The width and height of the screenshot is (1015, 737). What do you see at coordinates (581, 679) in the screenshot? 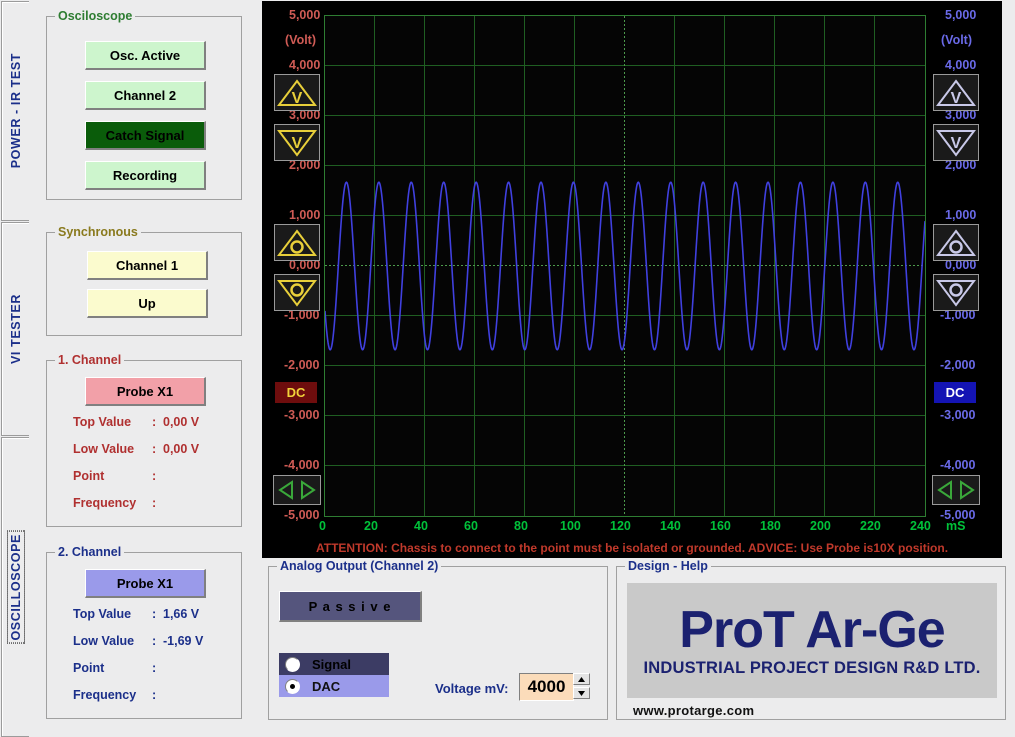
I see `voltage-spin-up-button` at bounding box center [581, 679].